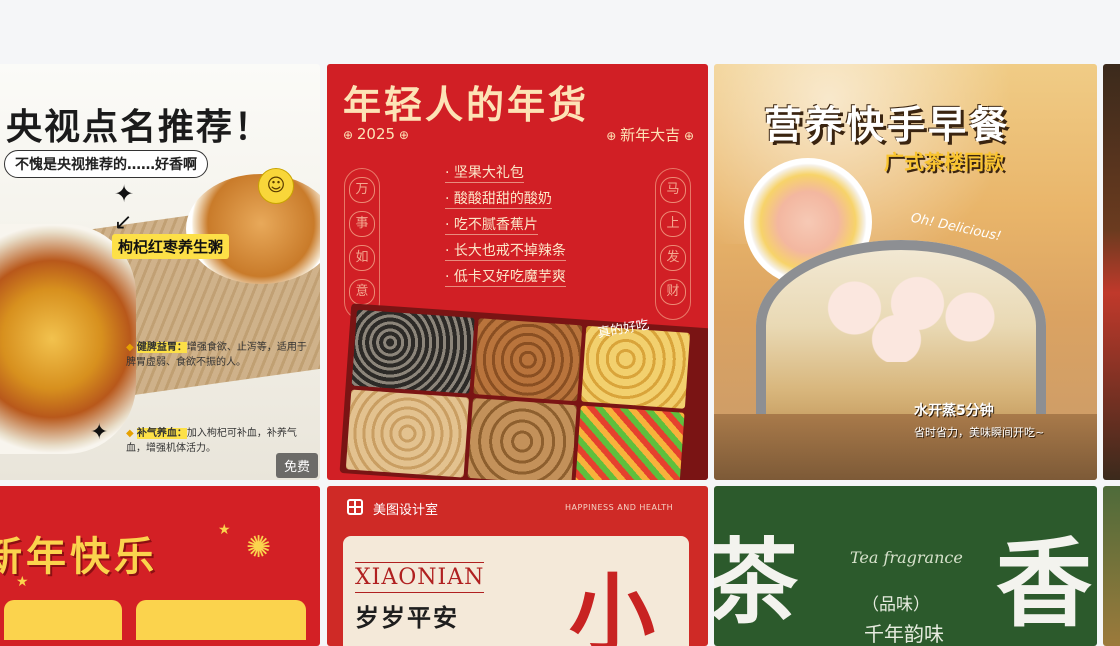  What do you see at coordinates (296, 465) in the screenshot?
I see `free-badge: 免费` at bounding box center [296, 465].